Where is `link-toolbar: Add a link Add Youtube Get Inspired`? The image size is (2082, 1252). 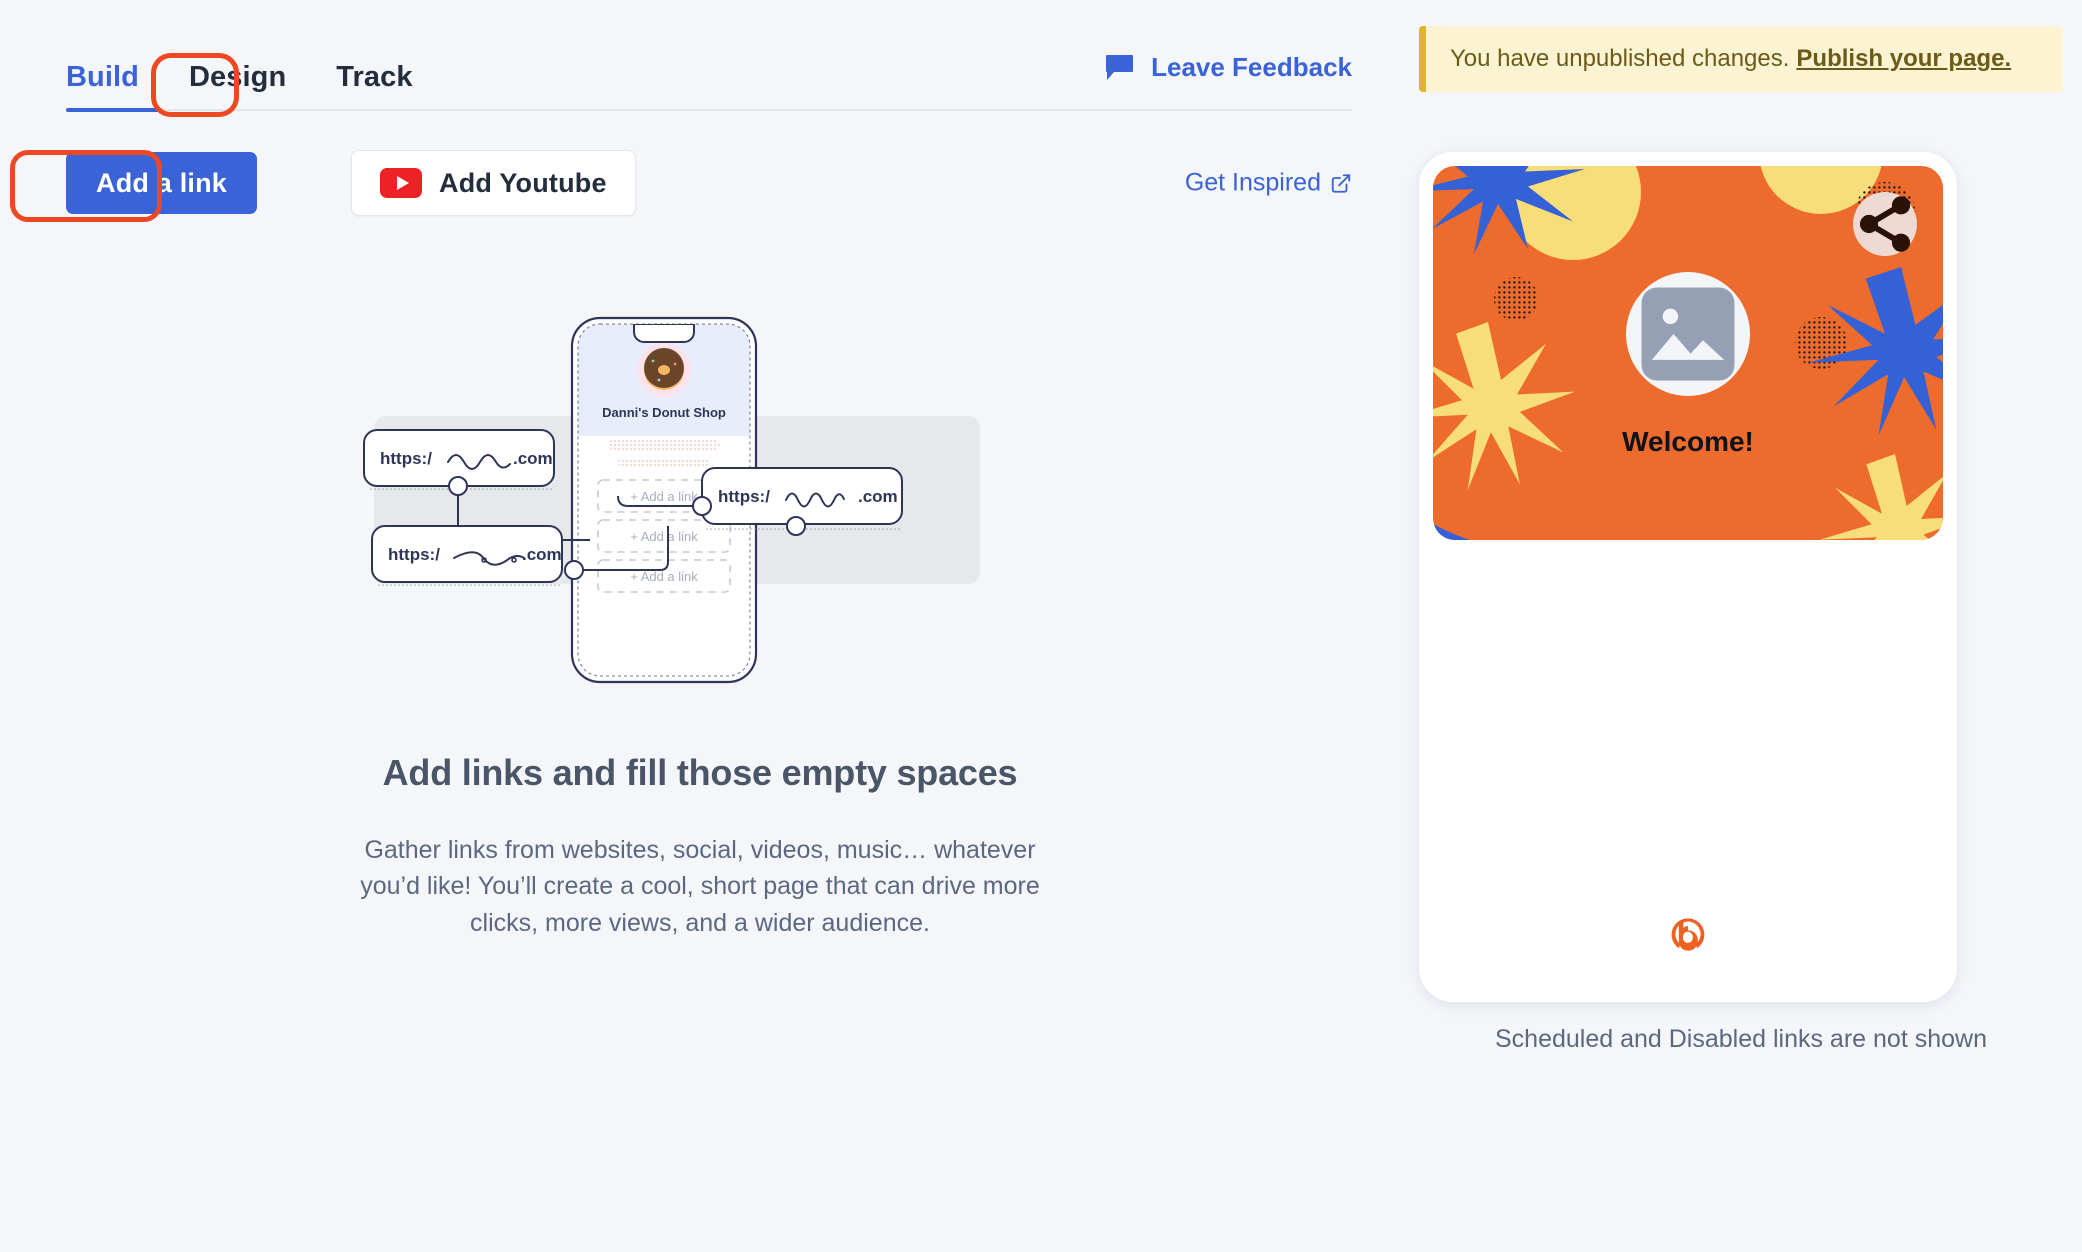 link-toolbar: Add a link Add Youtube Get Inspired is located at coordinates (700, 183).